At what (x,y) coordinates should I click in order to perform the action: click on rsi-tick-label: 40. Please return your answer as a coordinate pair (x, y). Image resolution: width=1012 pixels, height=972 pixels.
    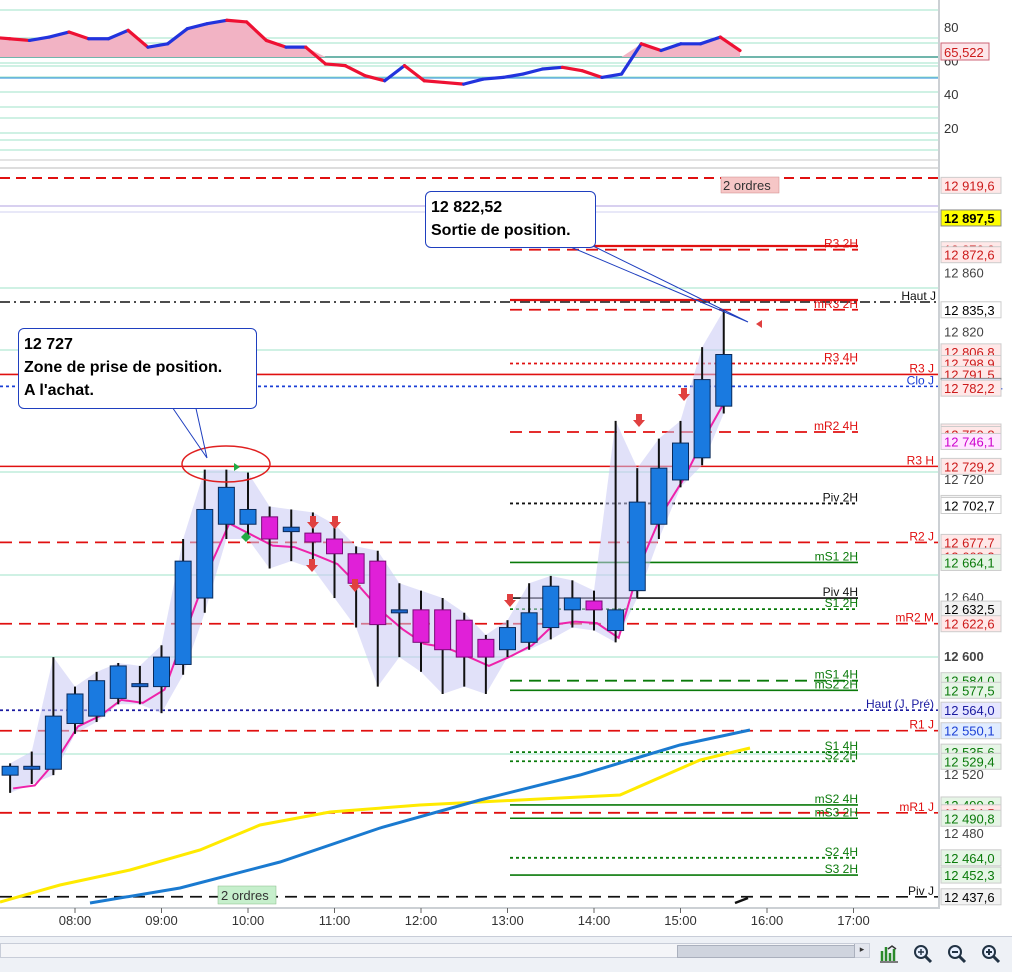
    Looking at the image, I should click on (951, 94).